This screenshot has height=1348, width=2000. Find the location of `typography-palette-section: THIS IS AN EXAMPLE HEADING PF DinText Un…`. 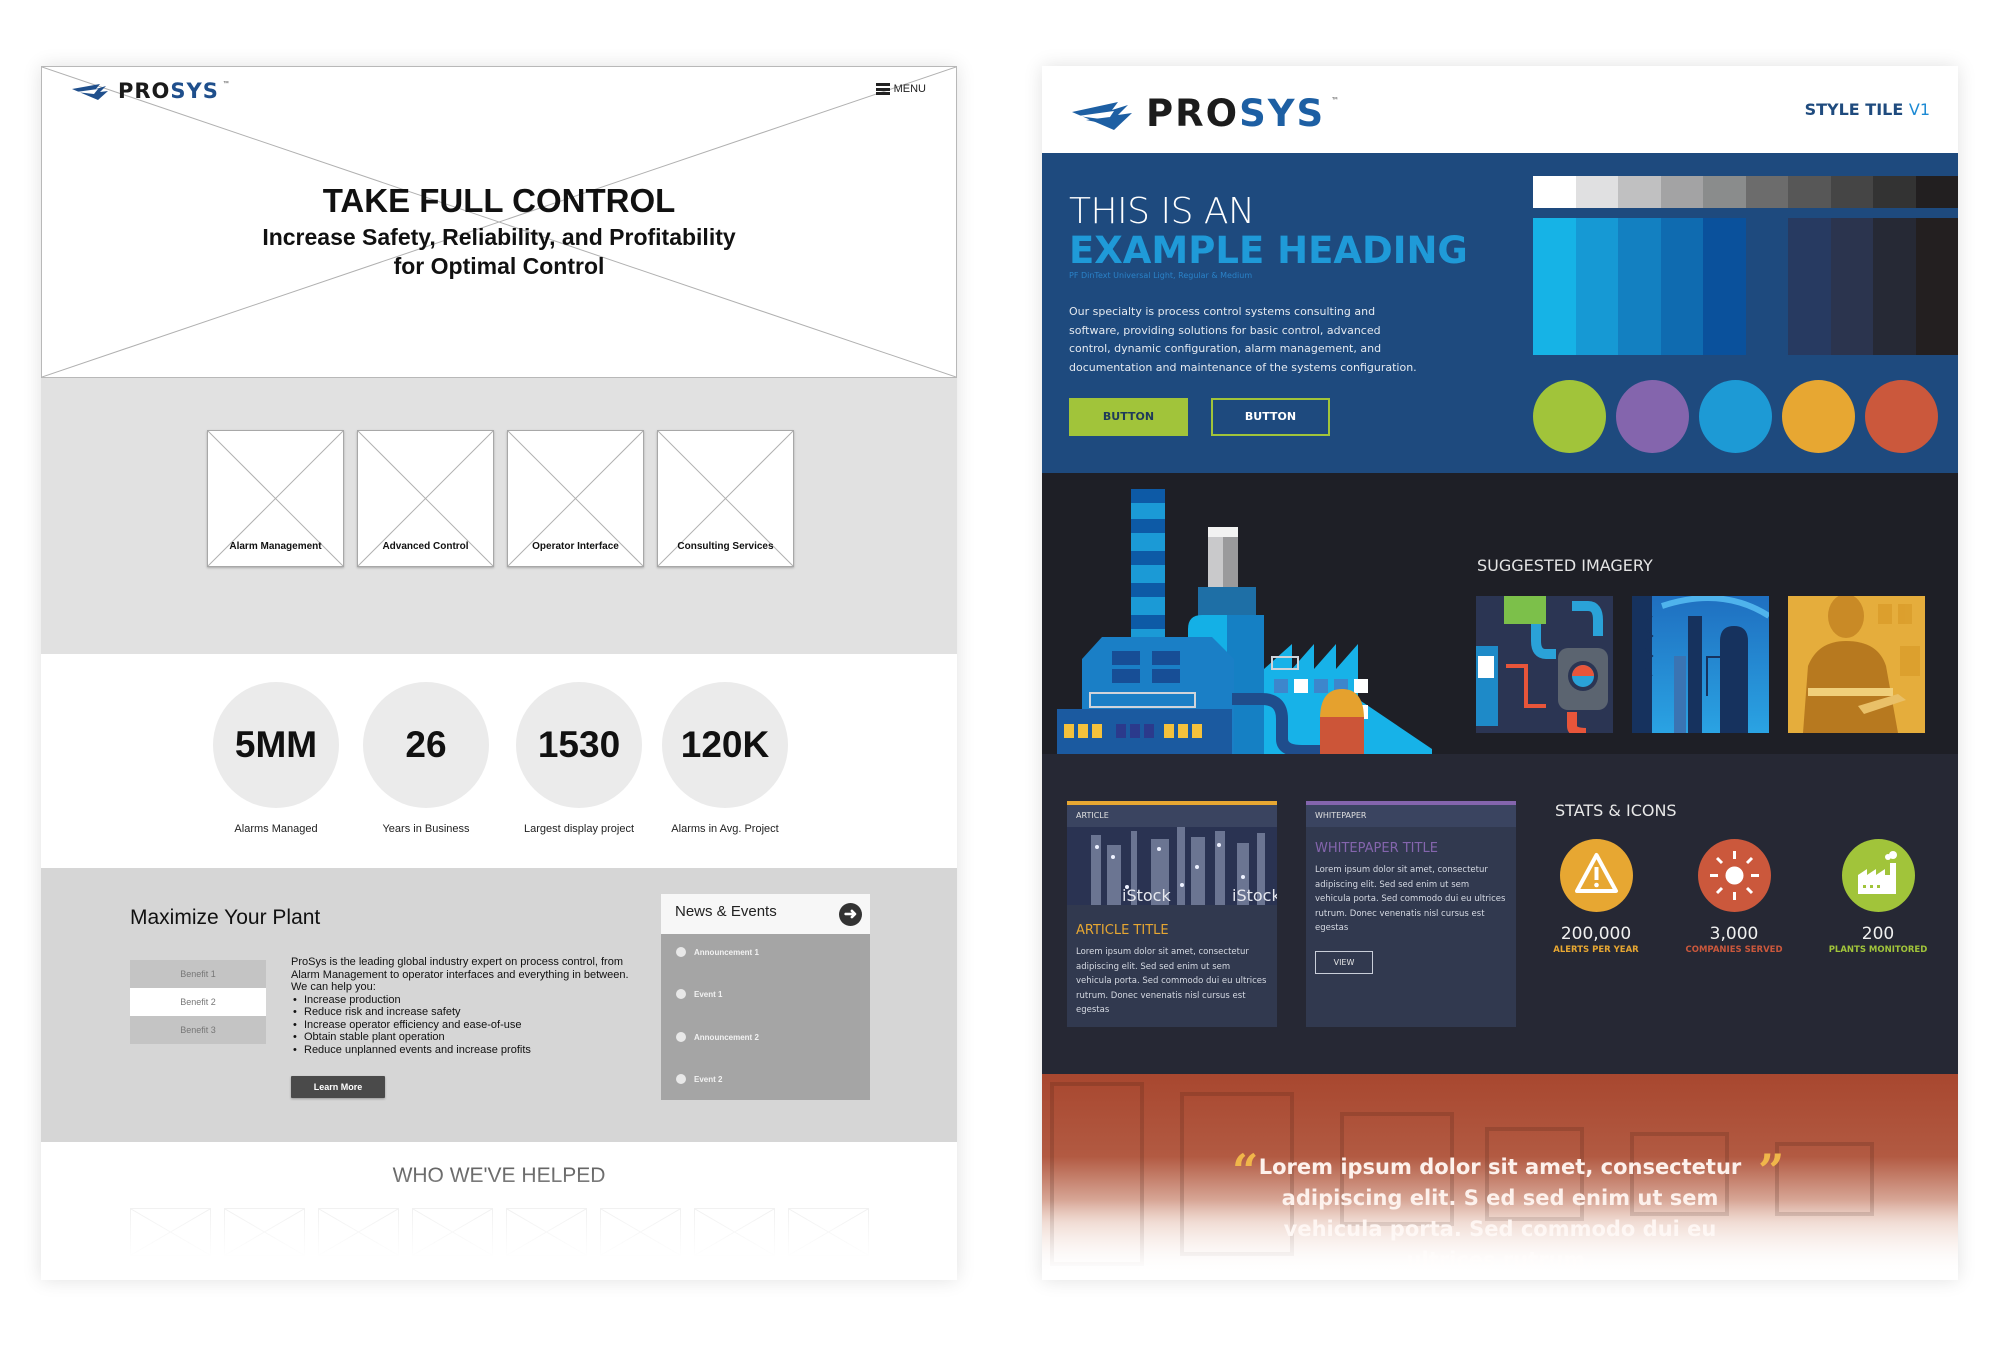

typography-palette-section: THIS IS AN EXAMPLE HEADING PF DinText Un… is located at coordinates (1500, 313).